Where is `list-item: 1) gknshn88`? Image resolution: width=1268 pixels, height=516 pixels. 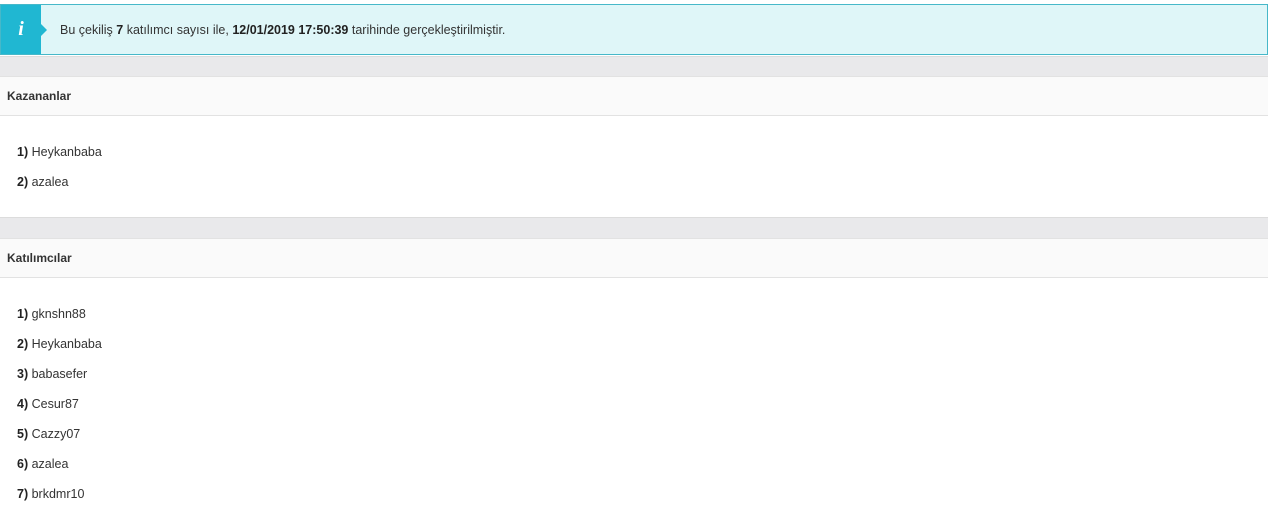
list-item: 1) gknshn88 is located at coordinates (59, 321).